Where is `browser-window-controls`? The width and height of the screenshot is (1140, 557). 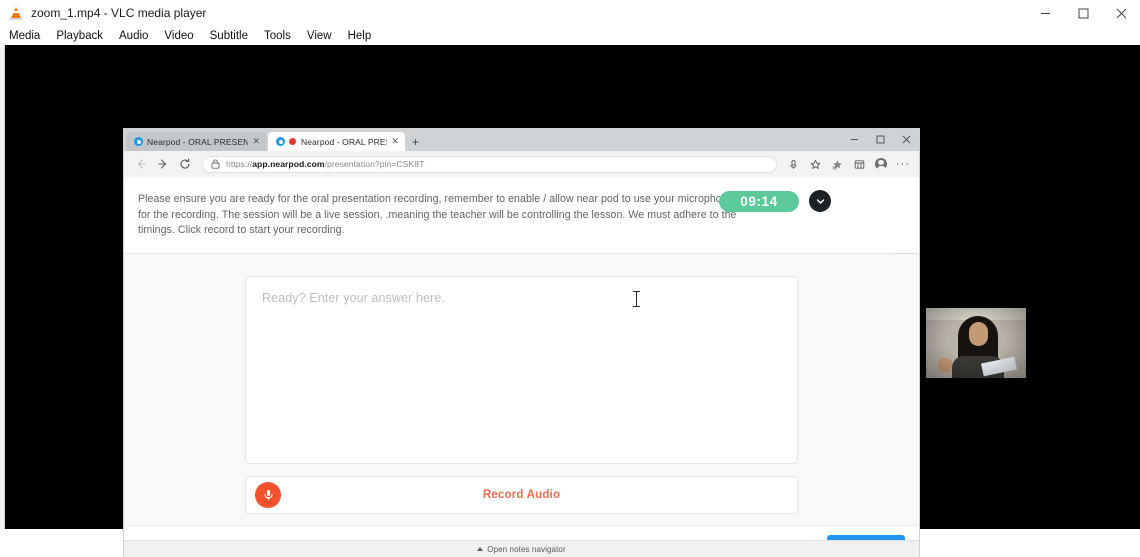
browser-window-controls is located at coordinates (880, 139).